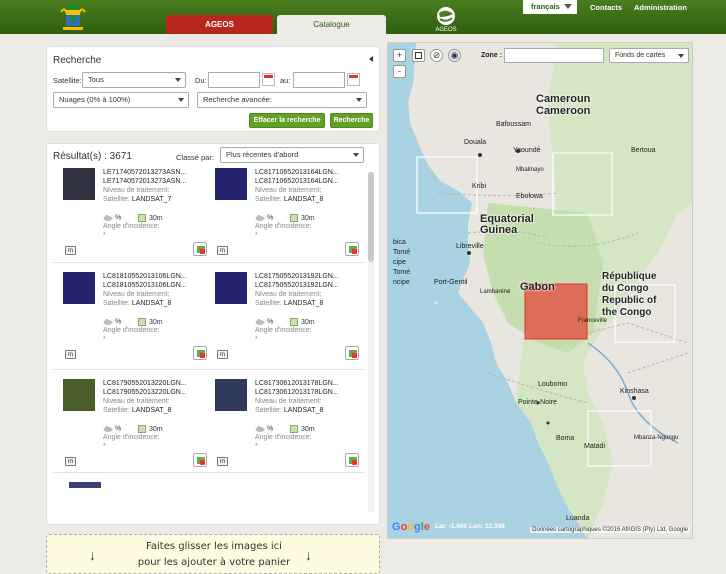  What do you see at coordinates (371, 342) in the screenshot?
I see `results-scrollbar` at bounding box center [371, 342].